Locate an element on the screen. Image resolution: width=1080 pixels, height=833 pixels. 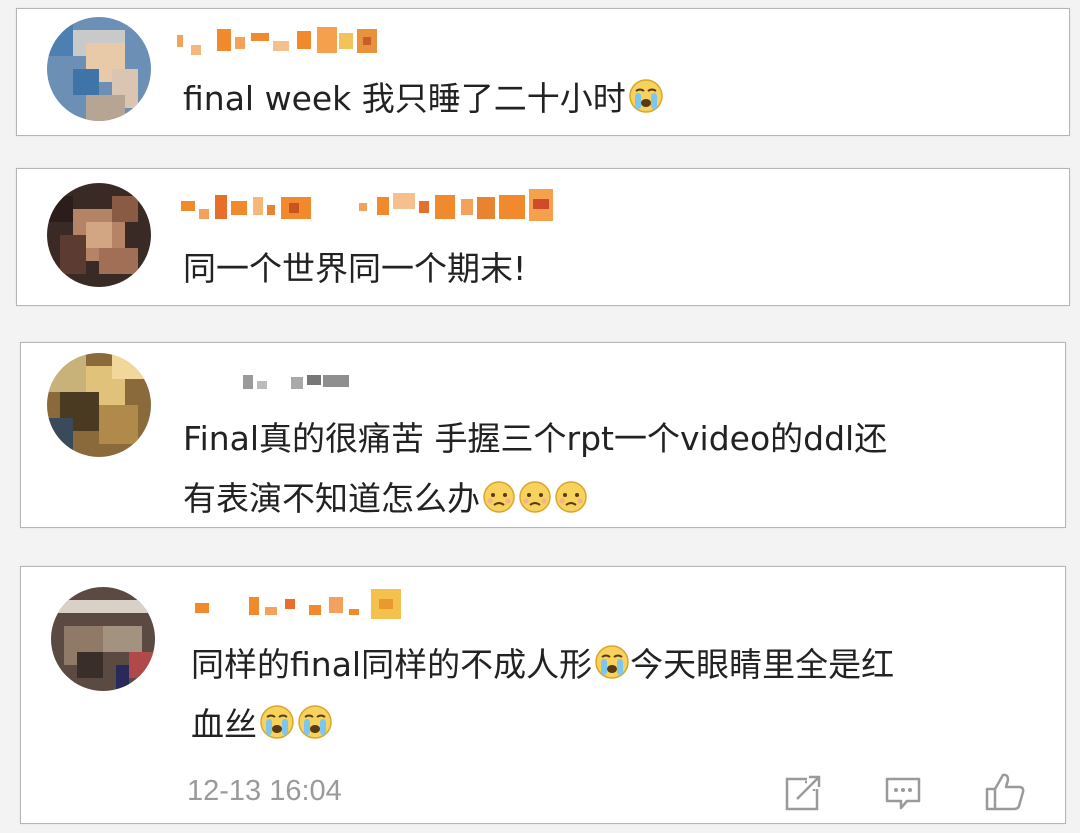
comment-card-1: final week 我只睡了二十小时 is located at coordinates (543, 72).